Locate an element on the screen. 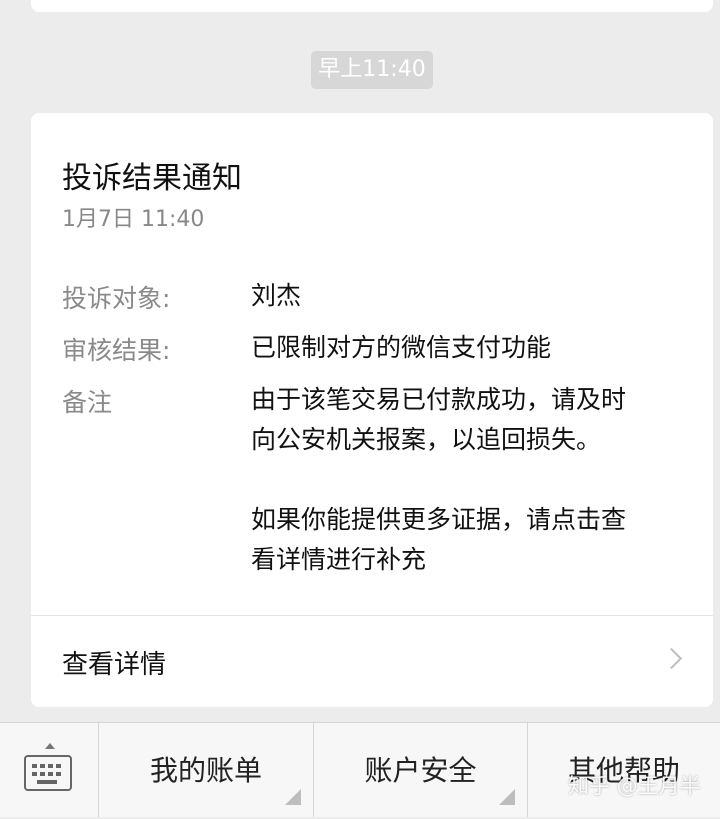 This screenshot has width=720, height=819. remark-line: 看详情进行补充 is located at coordinates (339, 559).